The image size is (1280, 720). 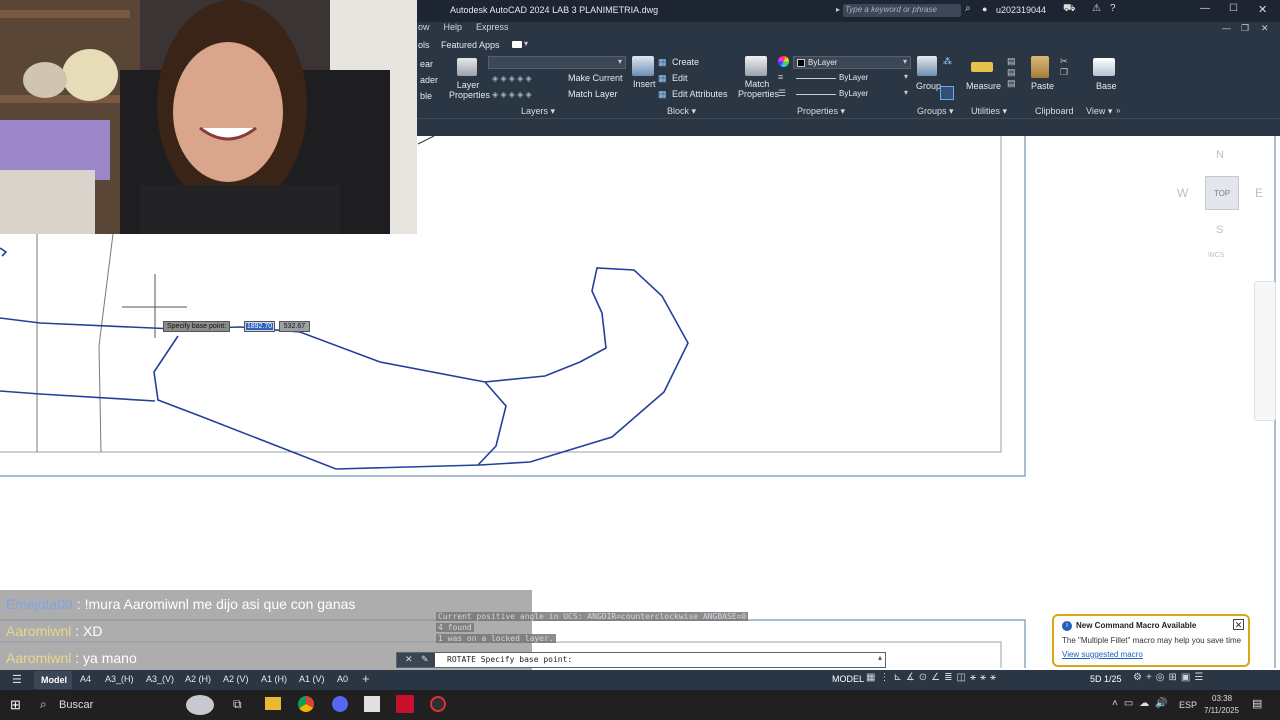 What do you see at coordinates (643, 66) in the screenshot?
I see `insert-icon` at bounding box center [643, 66].